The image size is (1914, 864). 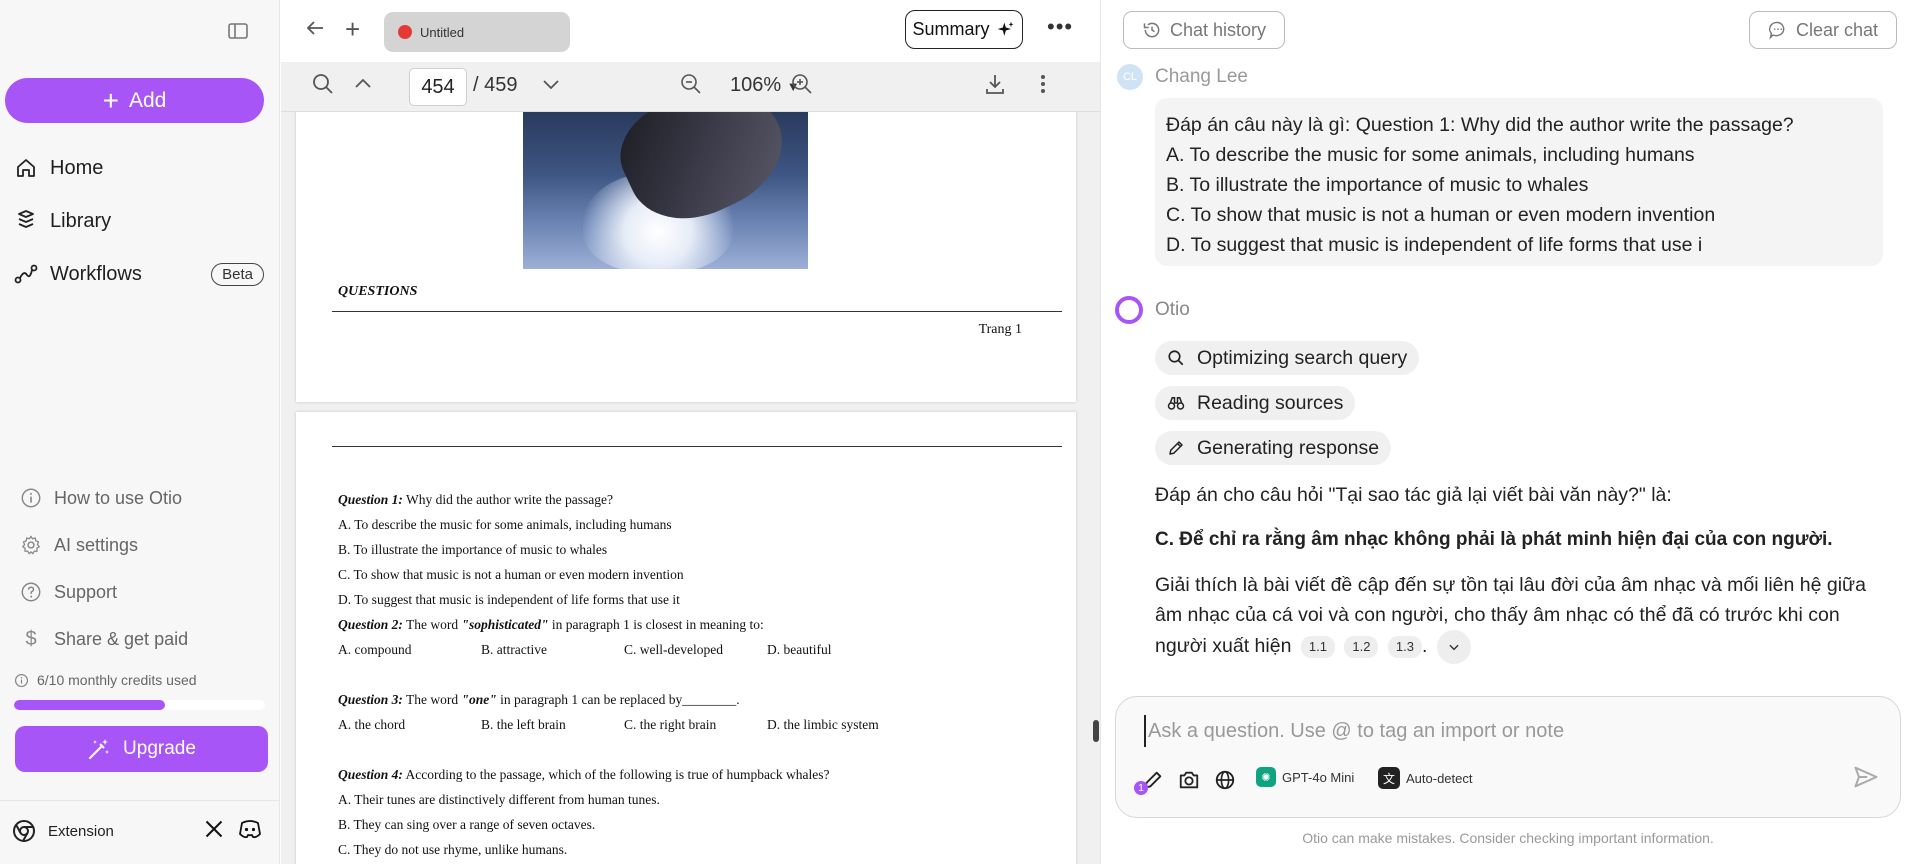 What do you see at coordinates (1204, 30) in the screenshot?
I see `chat-history-button: Chat history` at bounding box center [1204, 30].